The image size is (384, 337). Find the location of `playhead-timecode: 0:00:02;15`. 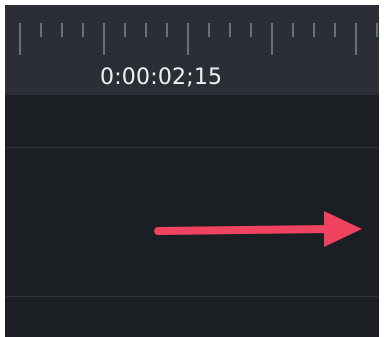

playhead-timecode: 0:00:02;15 is located at coordinates (161, 77).